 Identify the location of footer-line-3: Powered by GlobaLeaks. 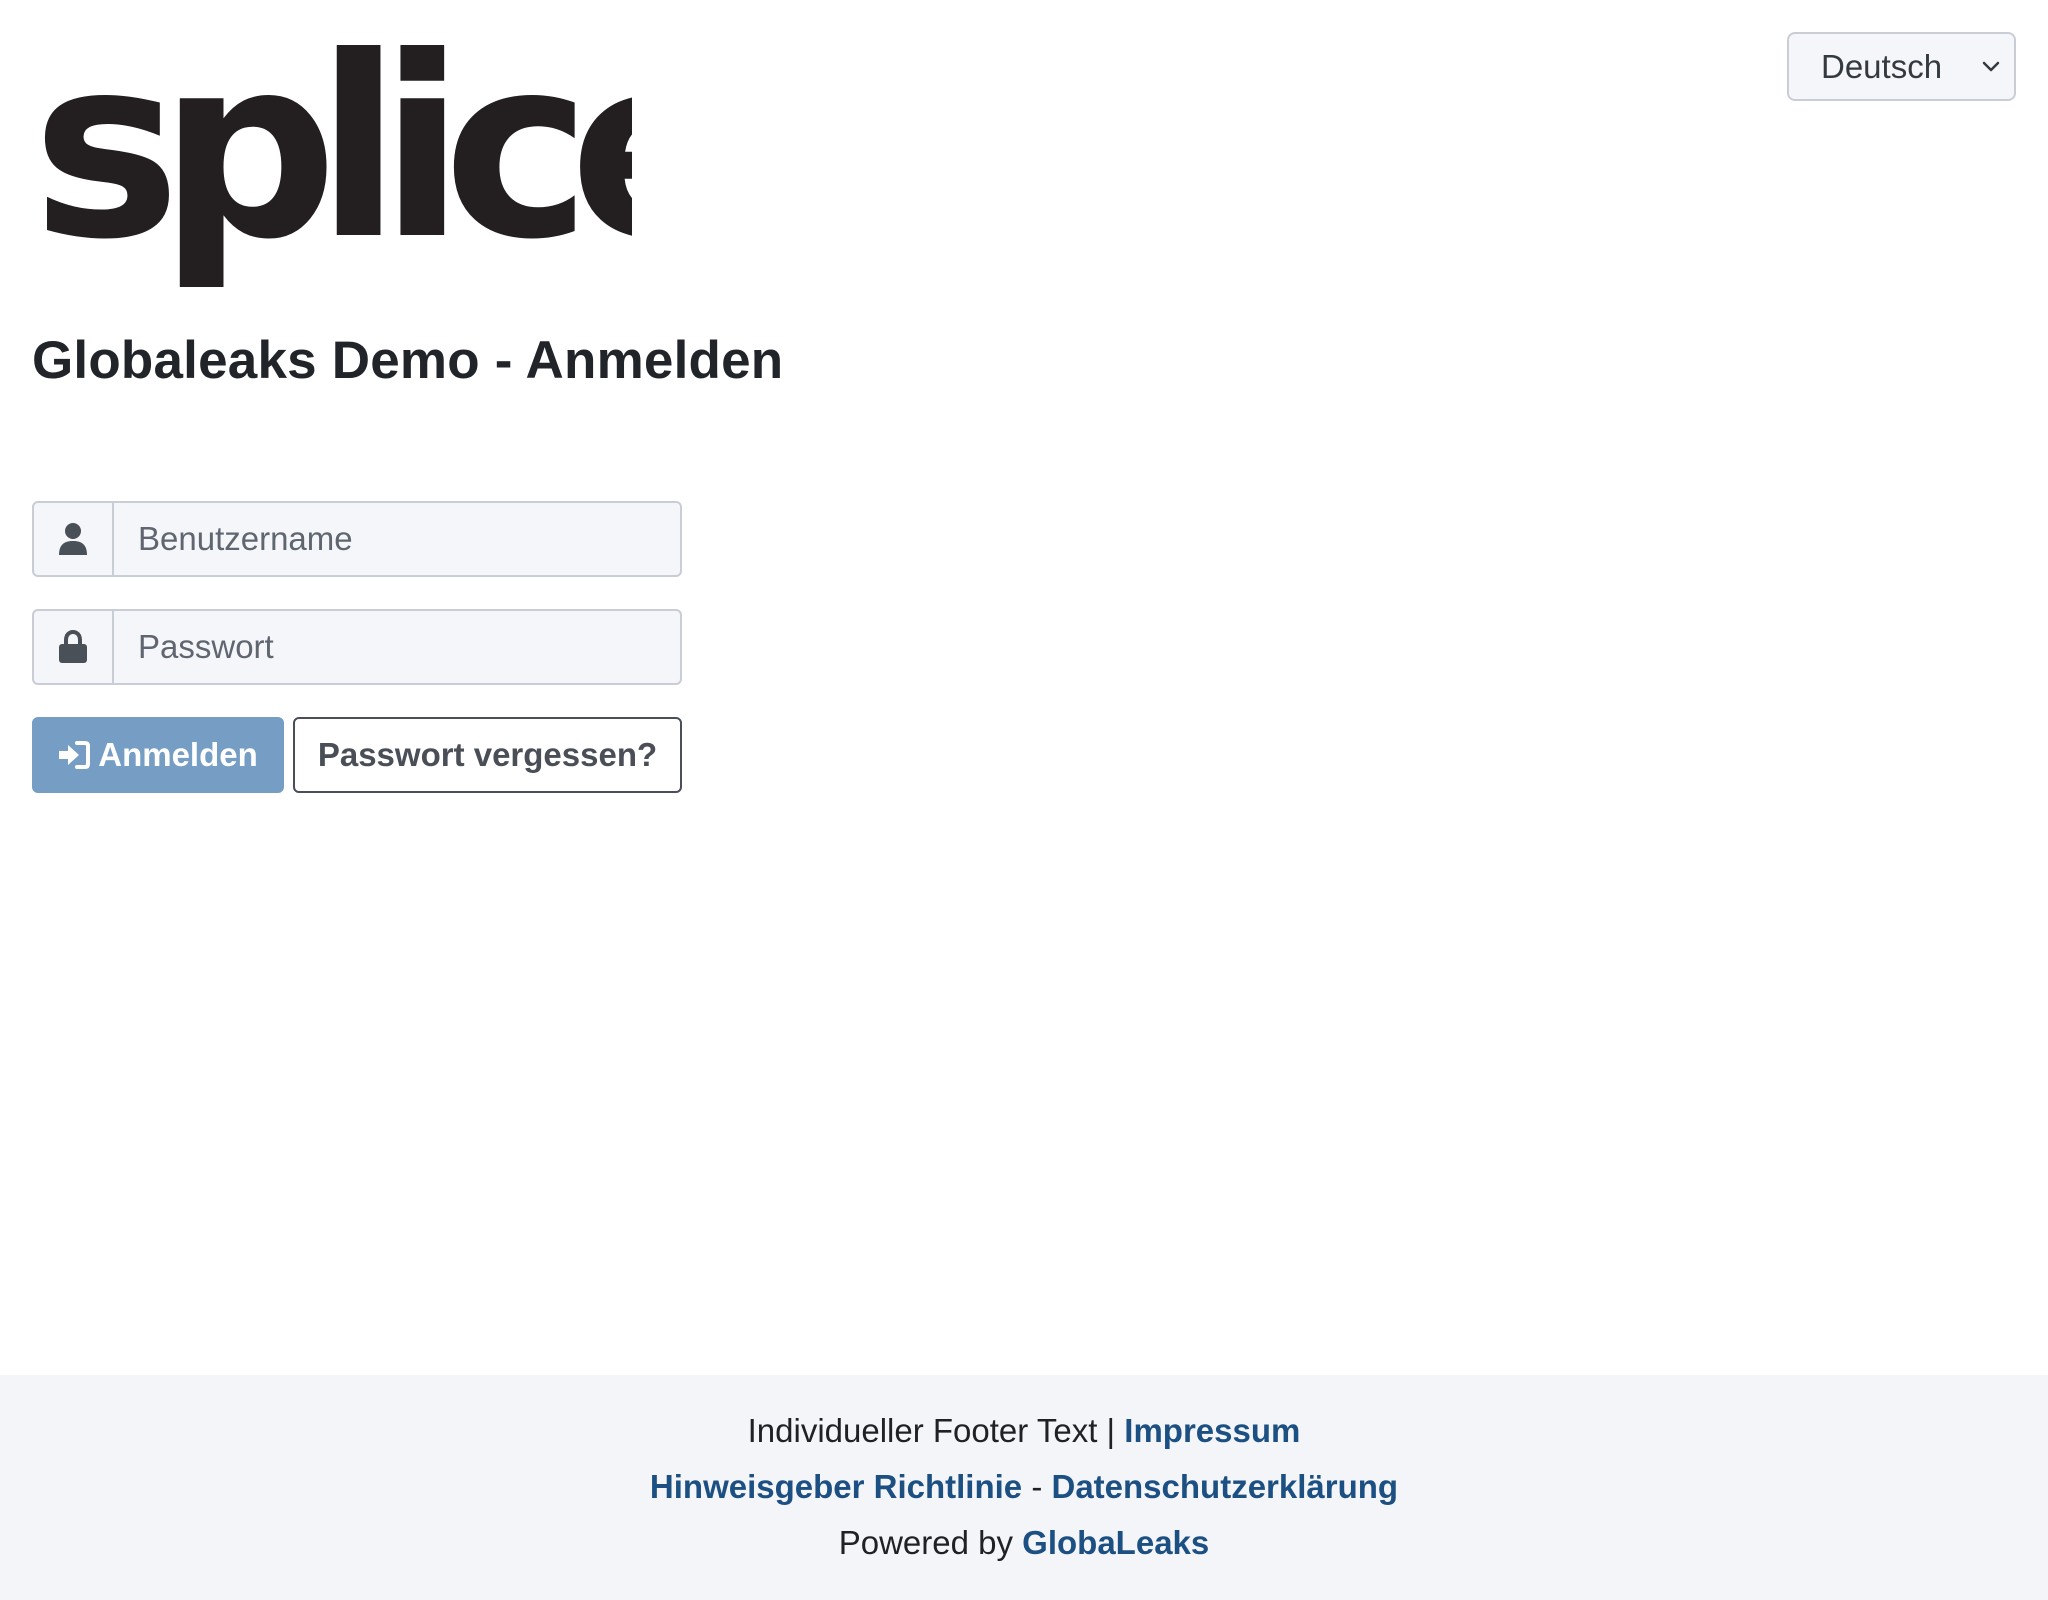
(1024, 1543).